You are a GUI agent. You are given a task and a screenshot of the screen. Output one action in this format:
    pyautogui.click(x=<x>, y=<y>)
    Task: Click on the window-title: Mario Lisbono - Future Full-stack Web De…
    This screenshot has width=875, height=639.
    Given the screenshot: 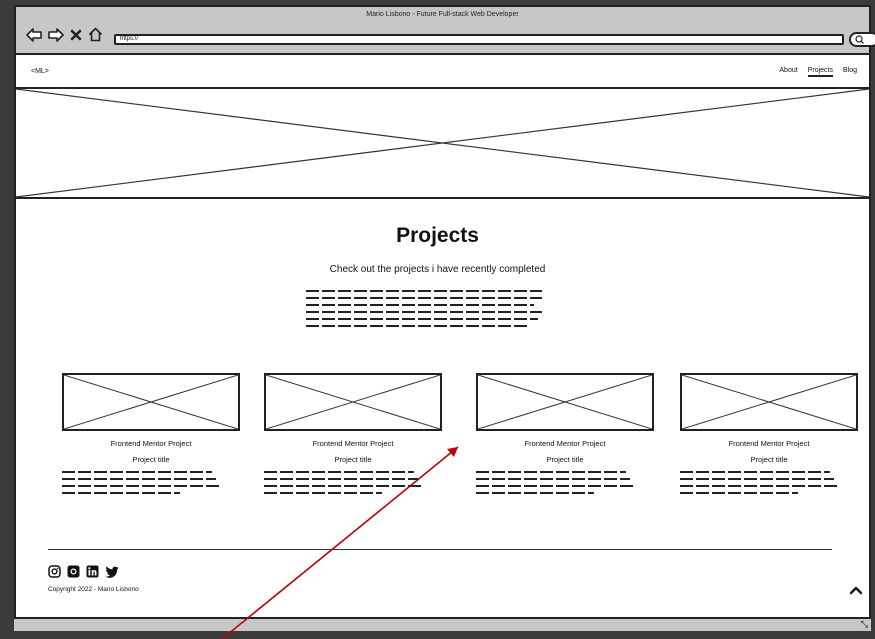 What is the action you would take?
    pyautogui.click(x=442, y=14)
    